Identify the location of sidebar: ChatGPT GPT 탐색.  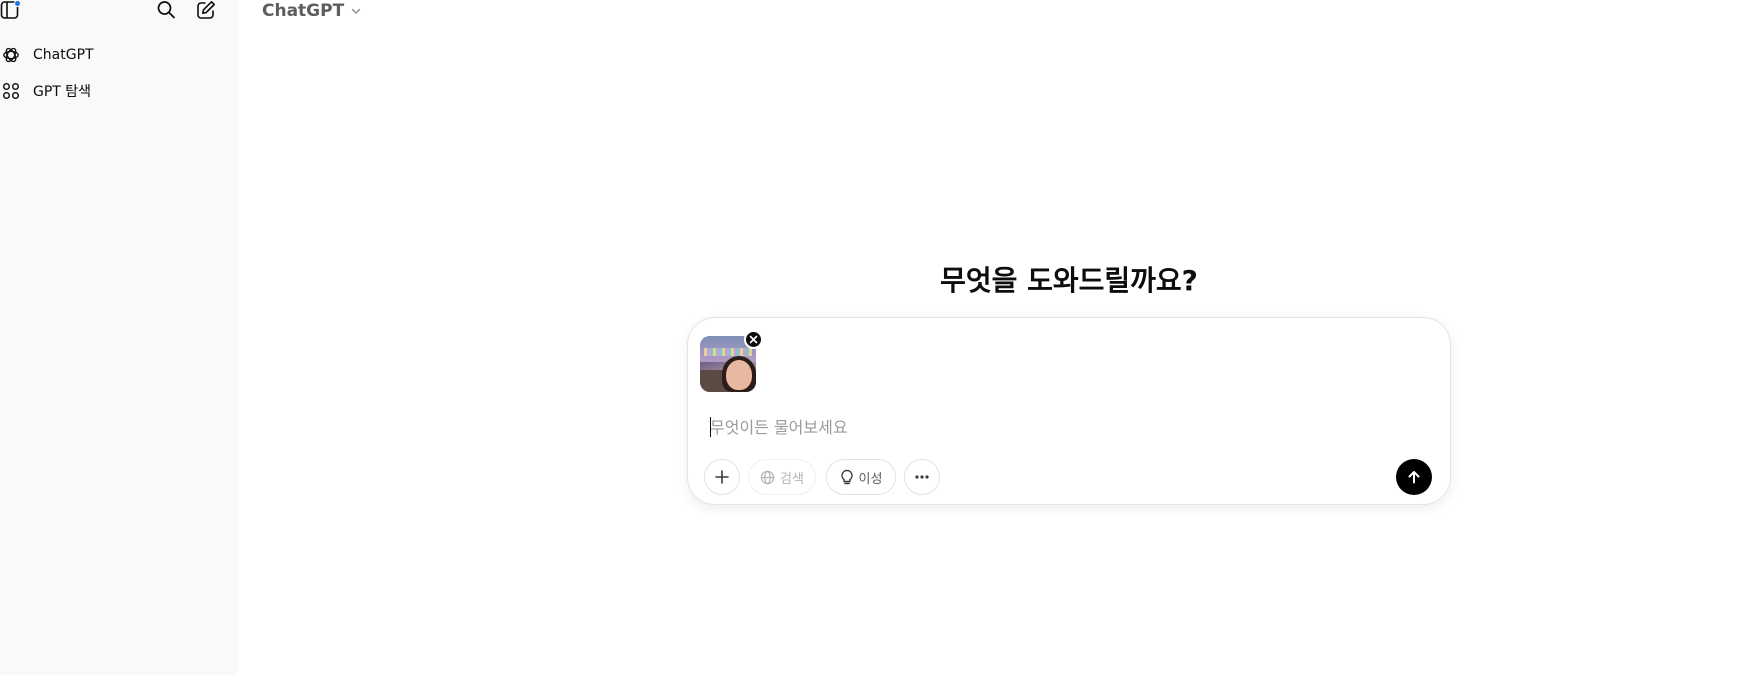
(119, 337).